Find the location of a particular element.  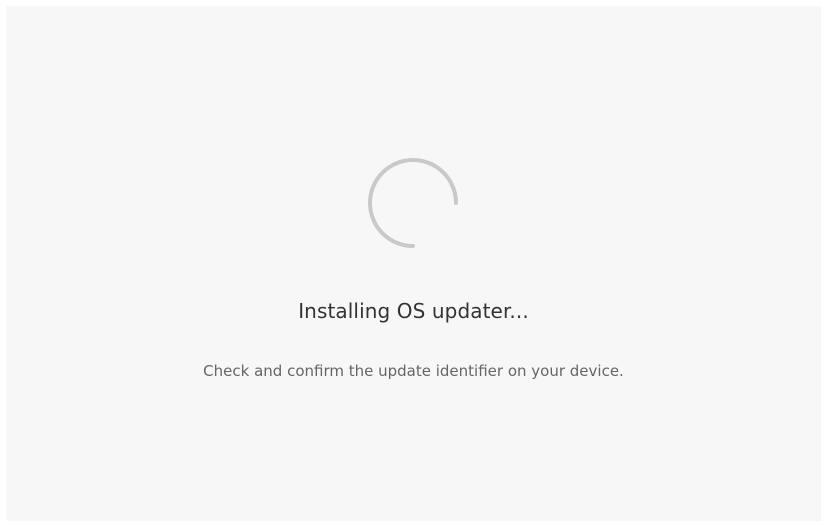

loading-spinner-icon is located at coordinates (413, 203).